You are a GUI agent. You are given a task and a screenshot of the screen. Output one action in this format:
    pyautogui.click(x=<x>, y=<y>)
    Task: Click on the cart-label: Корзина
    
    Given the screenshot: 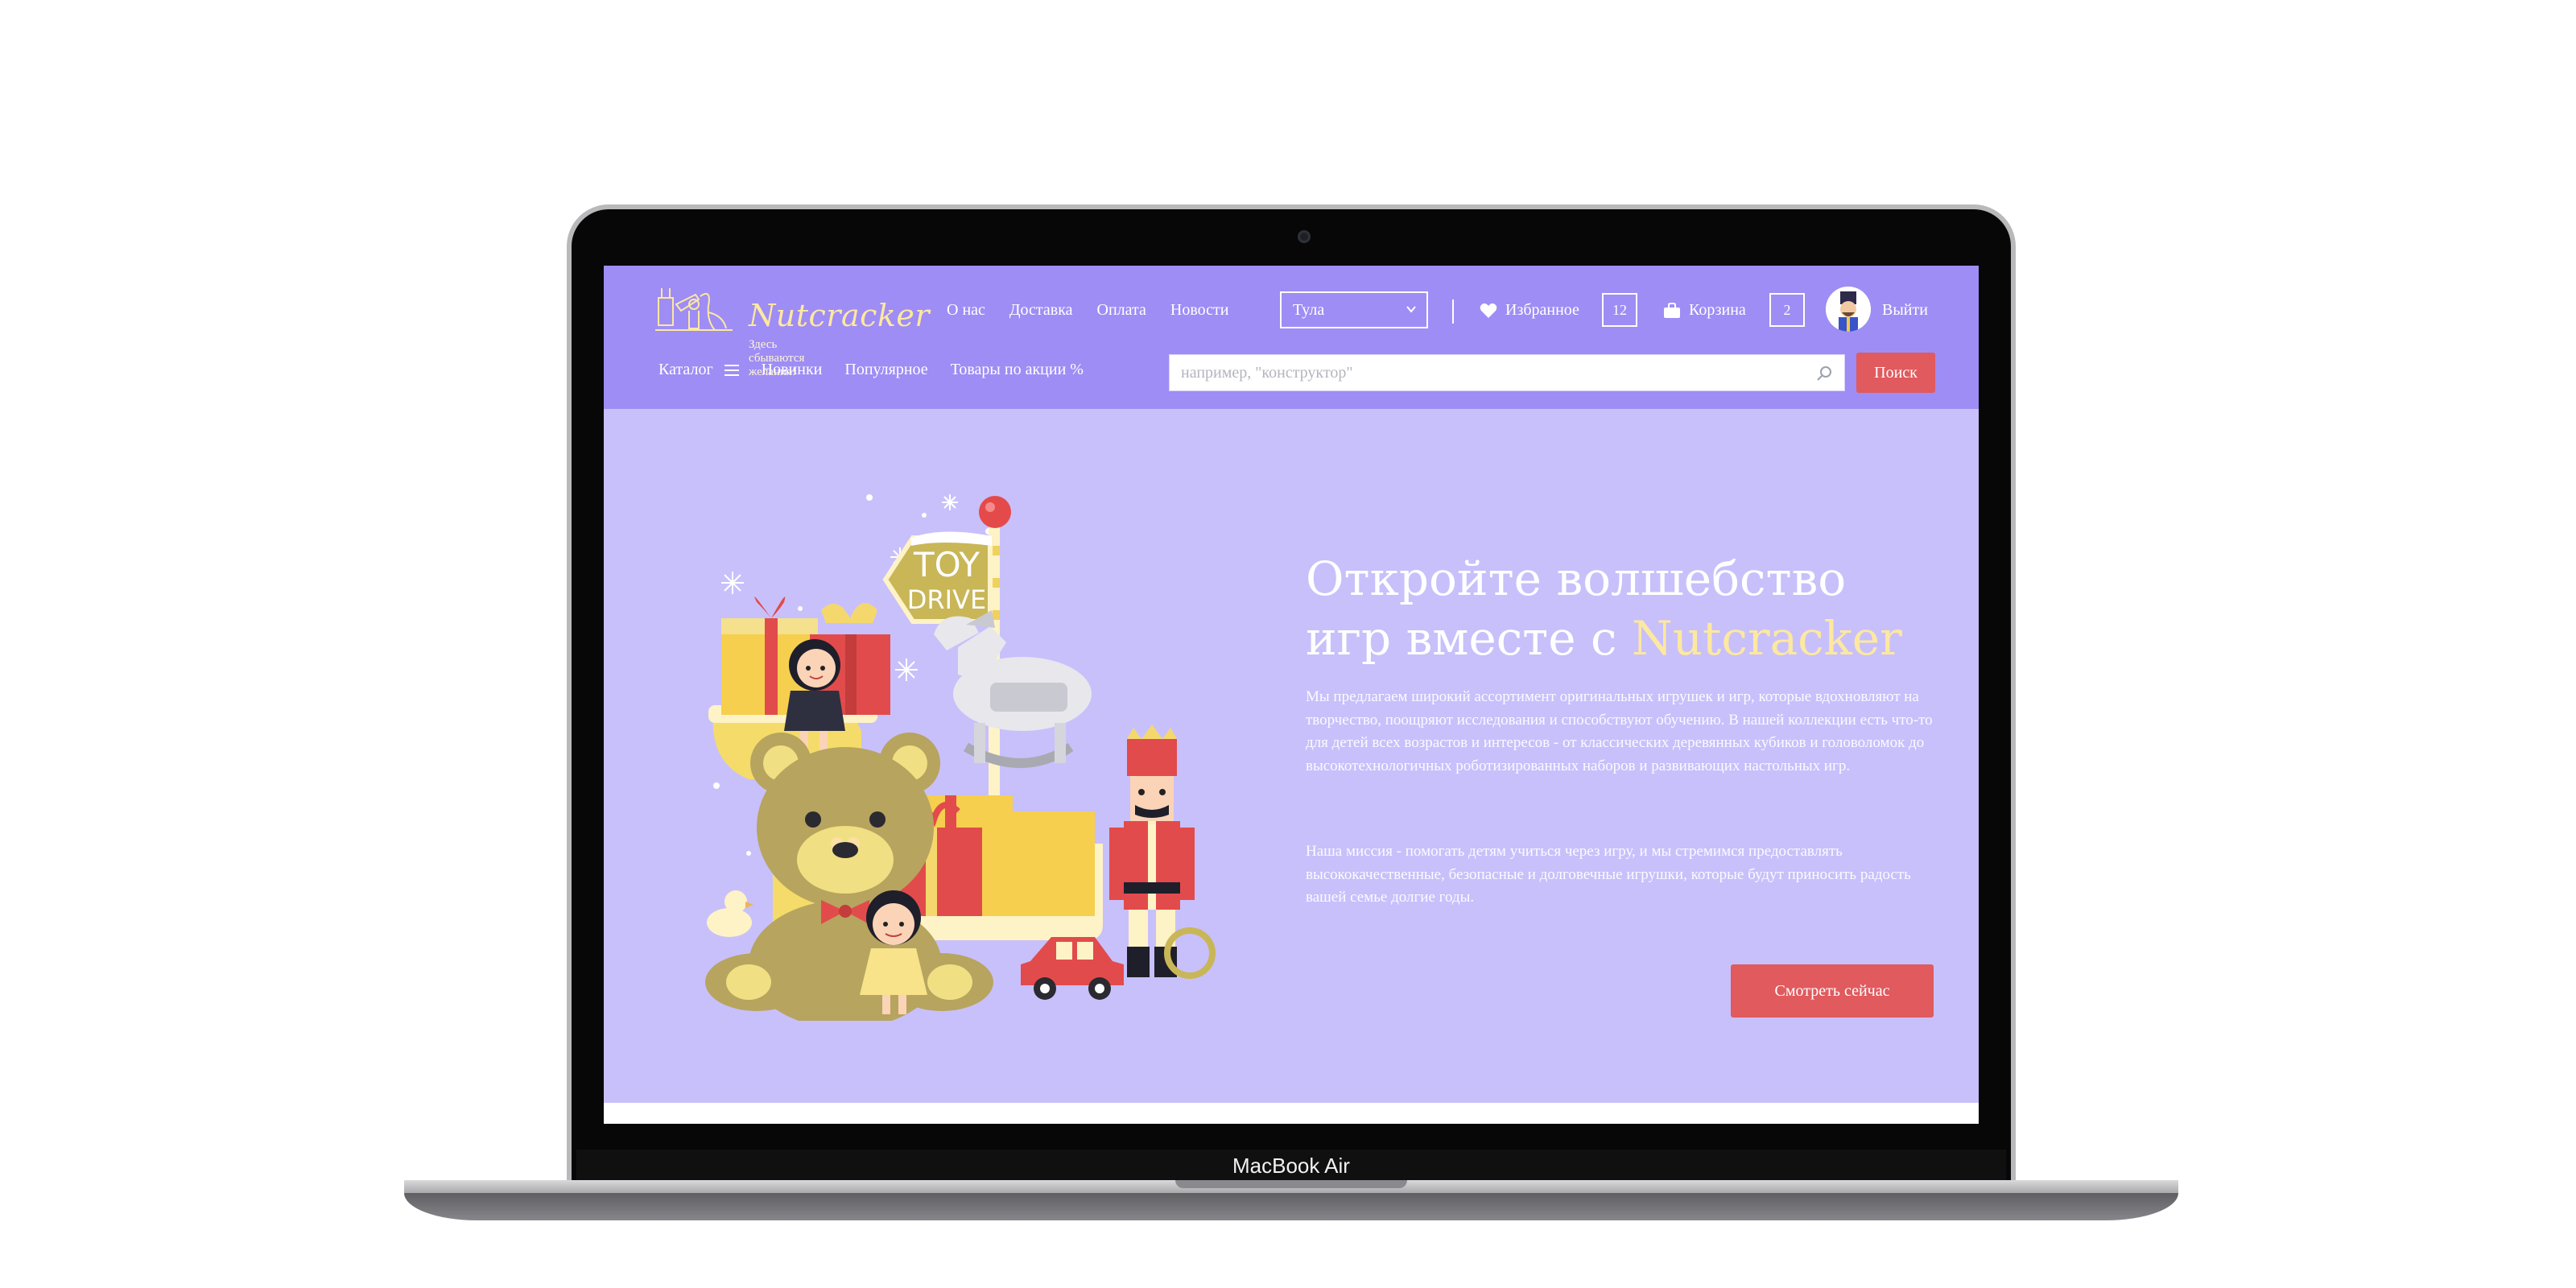 What is the action you would take?
    pyautogui.click(x=1717, y=310)
    